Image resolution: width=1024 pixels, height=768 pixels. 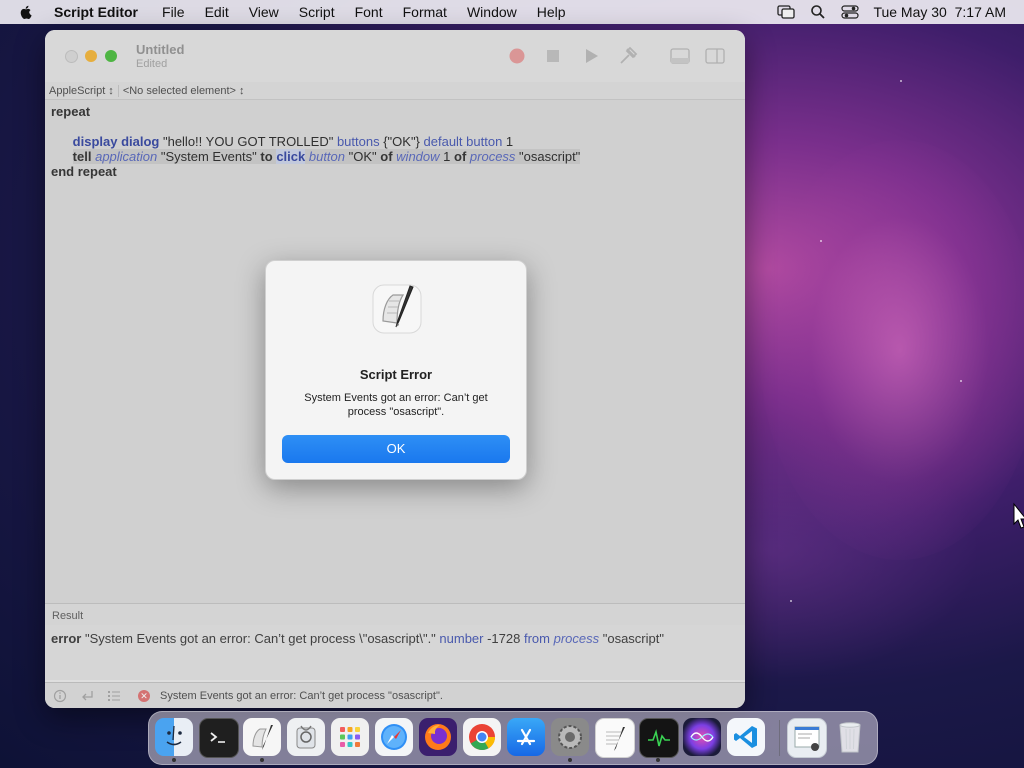 I want to click on launchpad-icon, so click(x=350, y=737).